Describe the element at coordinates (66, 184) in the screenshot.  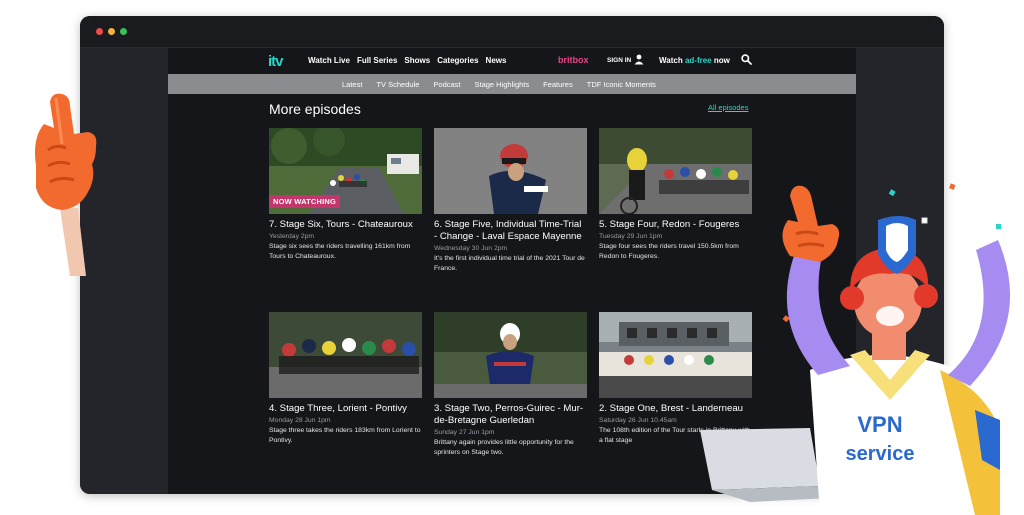
I see `foam-finger-left-icon` at that location.